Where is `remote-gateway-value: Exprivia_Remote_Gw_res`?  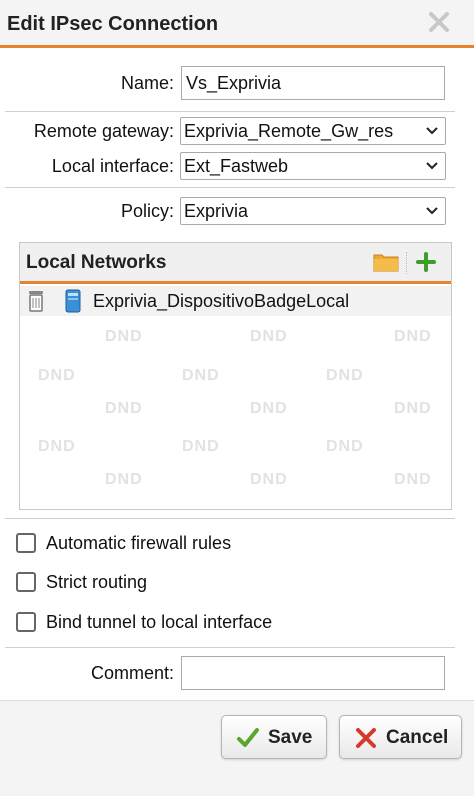 remote-gateway-value: Exprivia_Remote_Gw_res is located at coordinates (289, 131).